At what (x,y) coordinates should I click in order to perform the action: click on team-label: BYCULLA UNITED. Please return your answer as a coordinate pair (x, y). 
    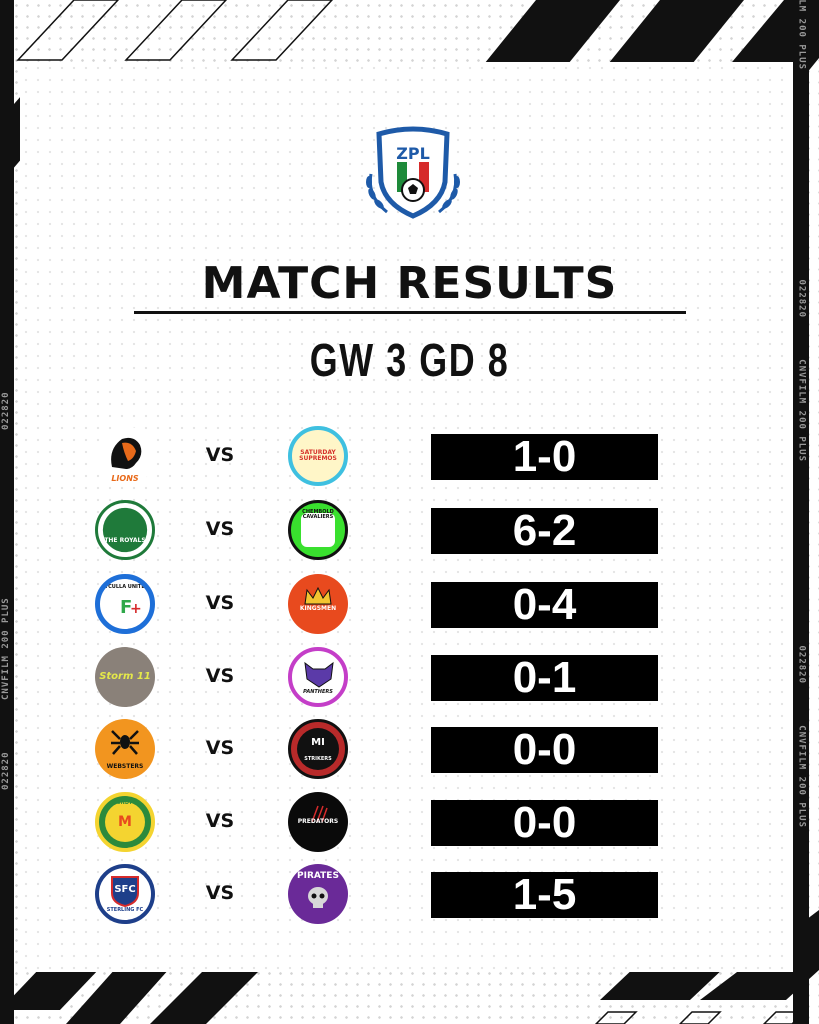
    Looking at the image, I should click on (125, 587).